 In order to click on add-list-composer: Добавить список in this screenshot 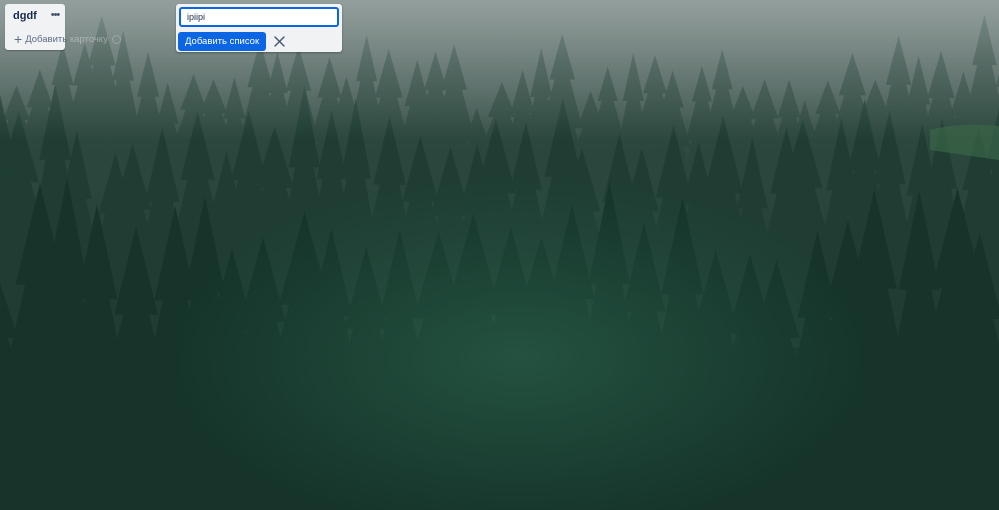, I will do `click(259, 28)`.